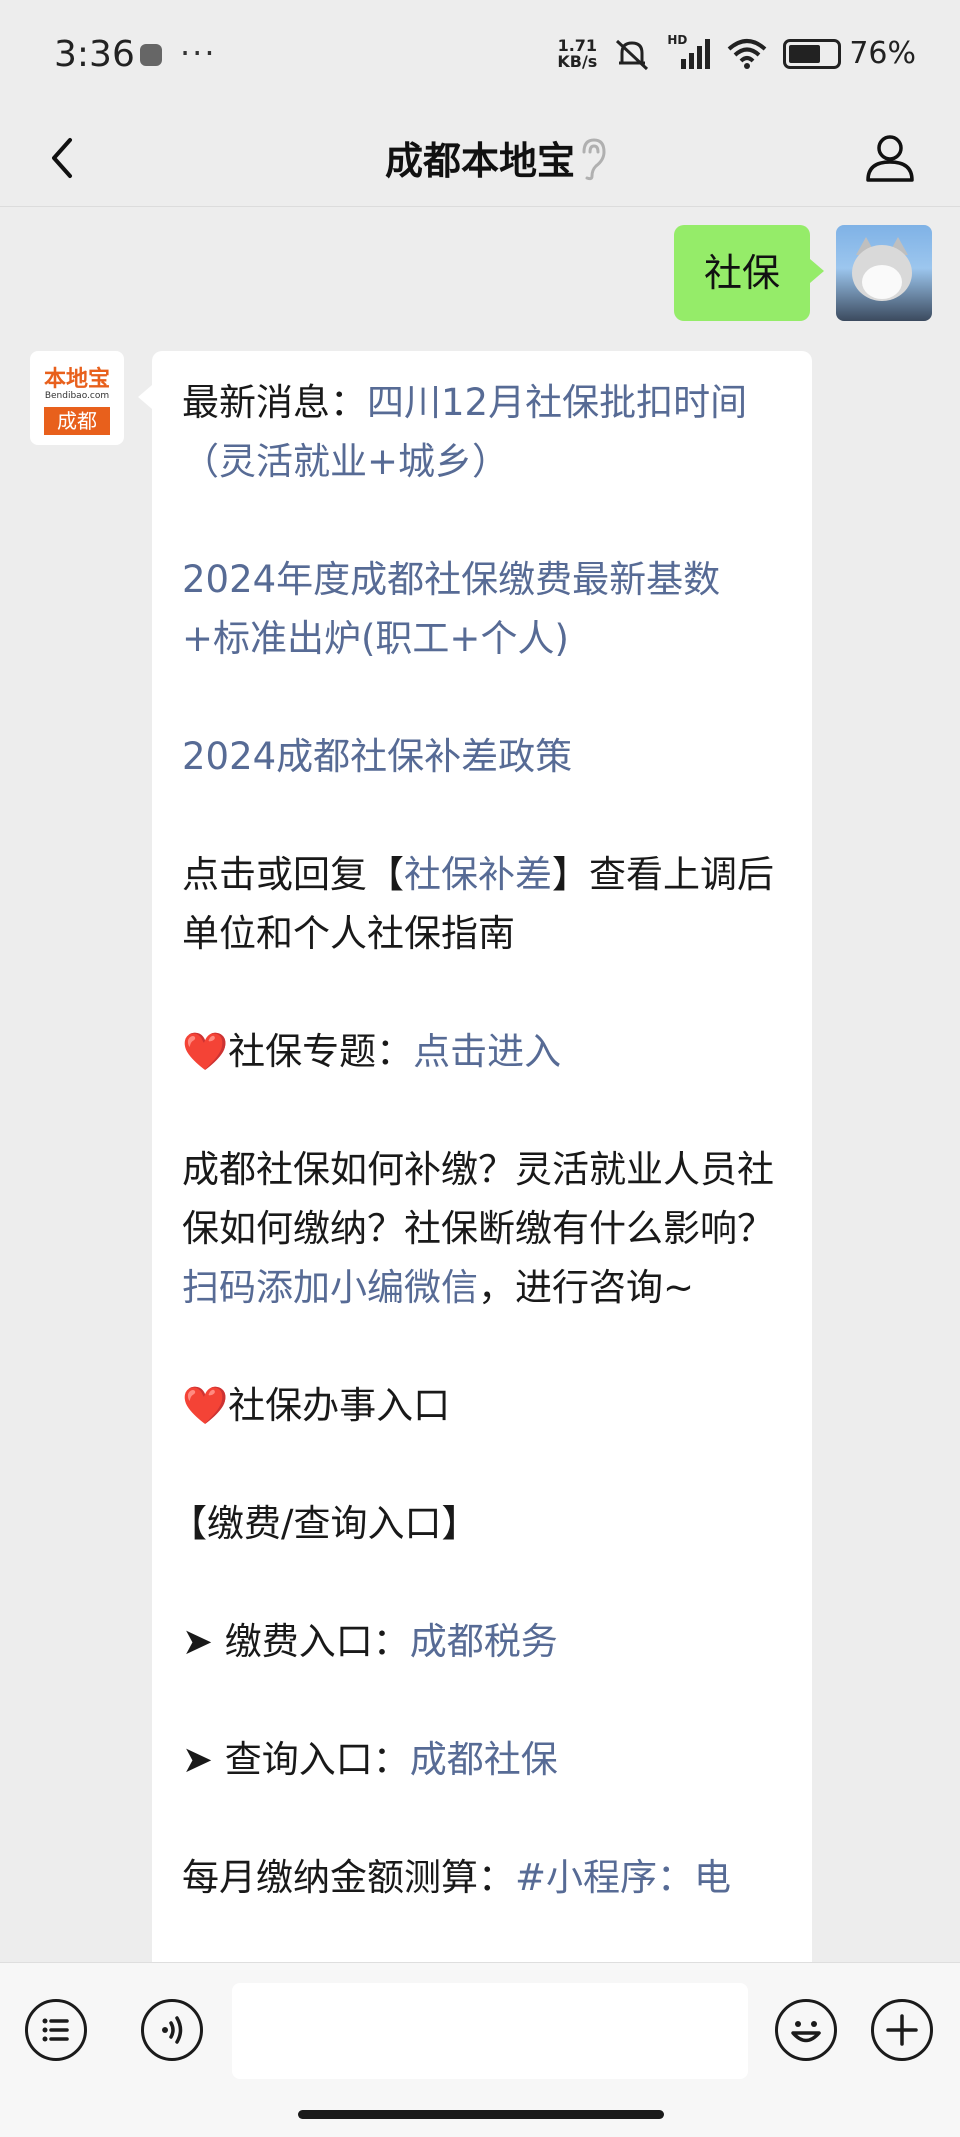 This screenshot has height=2137, width=960. What do you see at coordinates (274, 402) in the screenshot?
I see `latest-news-label: 最新消息：` at bounding box center [274, 402].